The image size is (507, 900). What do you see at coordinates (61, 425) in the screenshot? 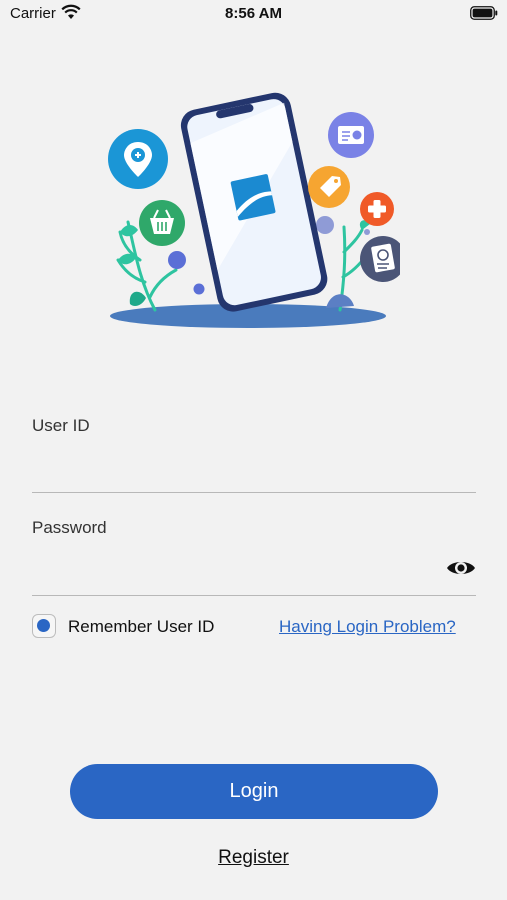
I see `user-id-label: User ID` at bounding box center [61, 425].